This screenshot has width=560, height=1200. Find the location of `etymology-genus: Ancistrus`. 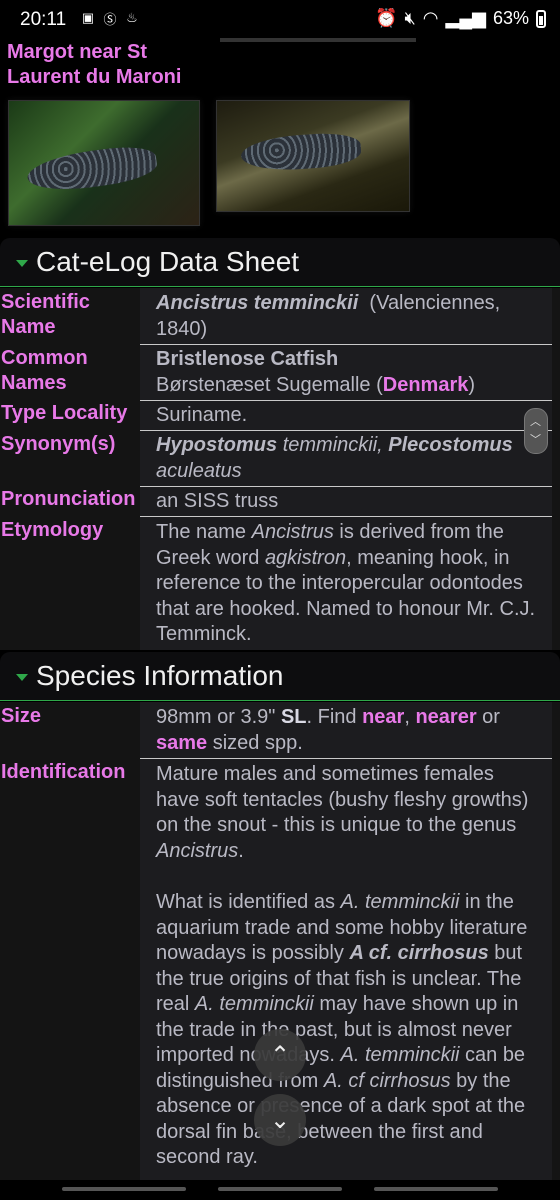

etymology-genus: Ancistrus is located at coordinates (292, 532).